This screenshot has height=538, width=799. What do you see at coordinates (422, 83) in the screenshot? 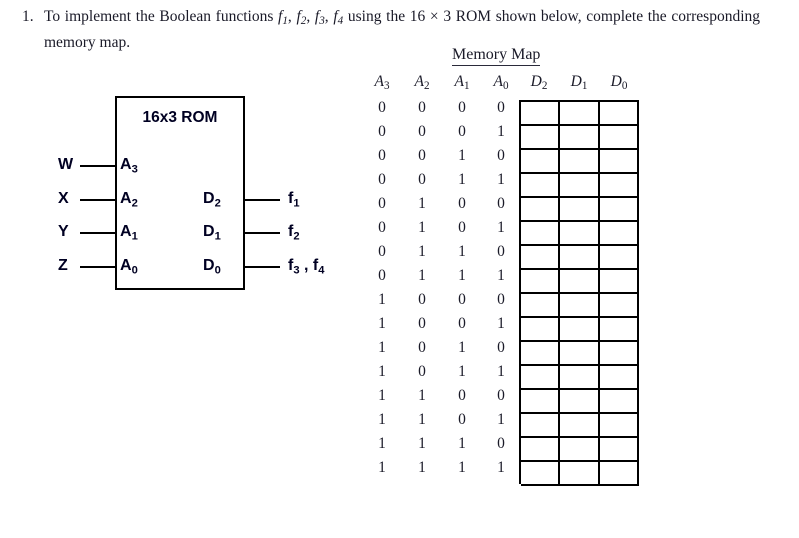
I see `header-cell-a2: A2` at bounding box center [422, 83].